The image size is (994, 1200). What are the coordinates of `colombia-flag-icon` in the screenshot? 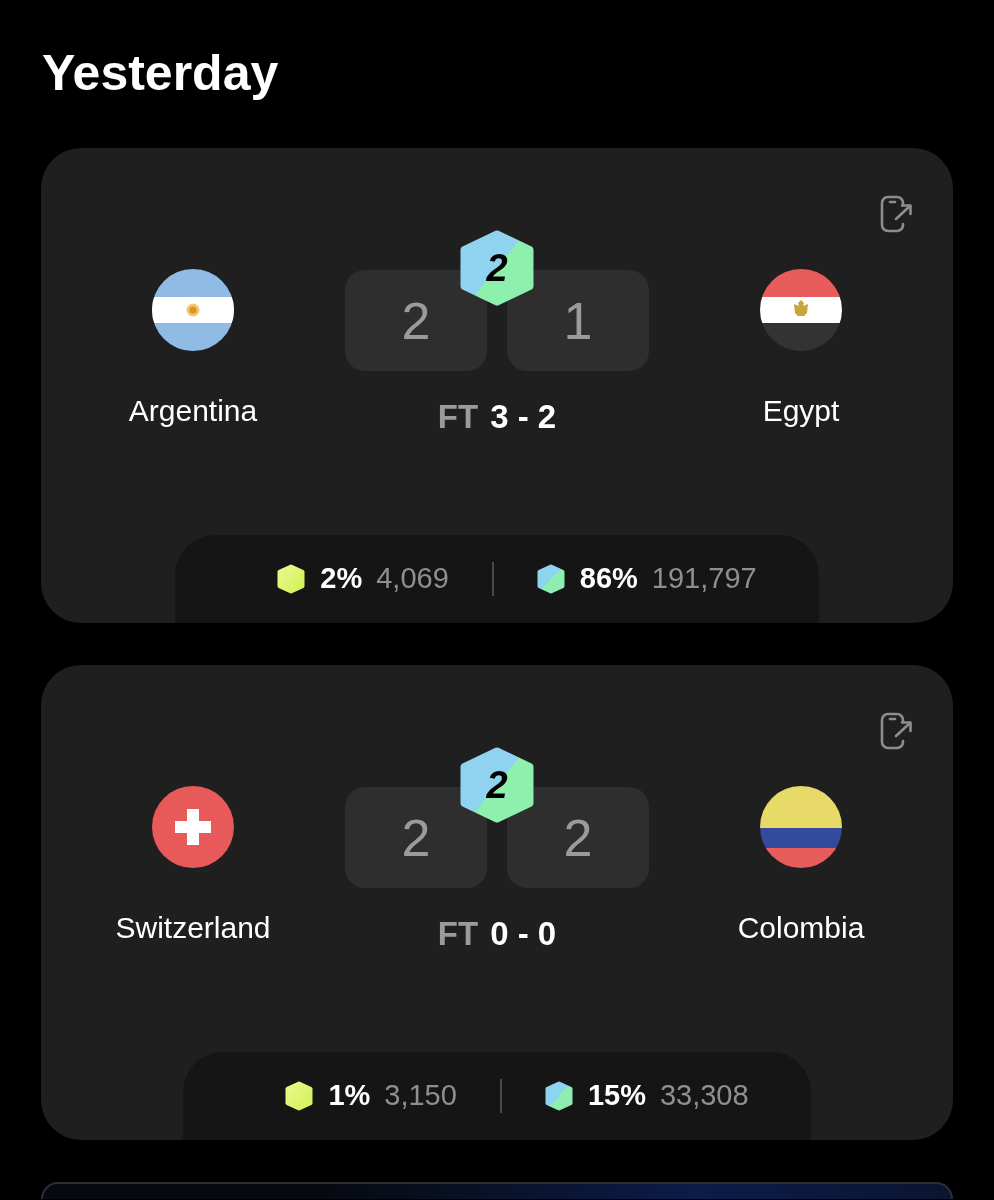 It's located at (801, 827).